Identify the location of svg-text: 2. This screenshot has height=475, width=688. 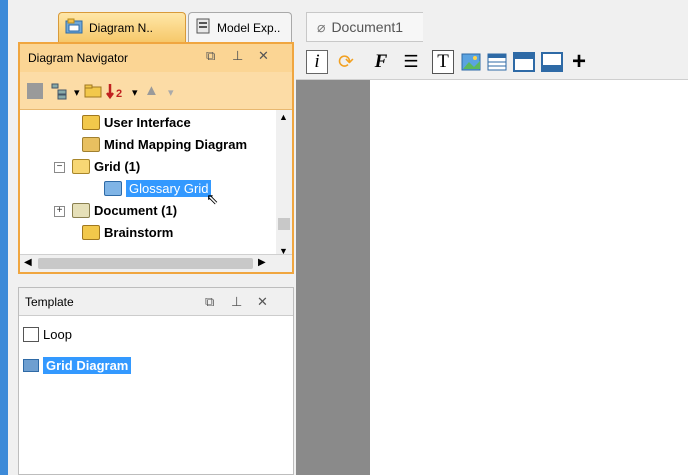
(119, 94).